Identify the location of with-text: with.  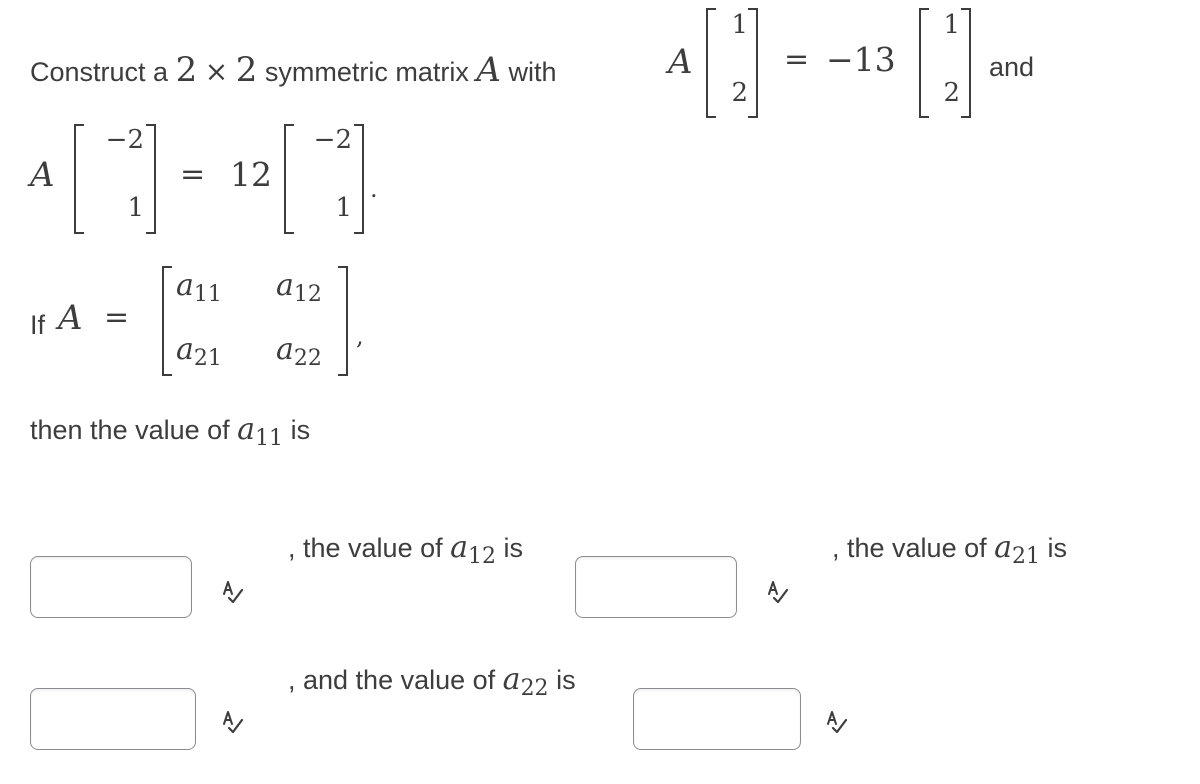
(532, 72).